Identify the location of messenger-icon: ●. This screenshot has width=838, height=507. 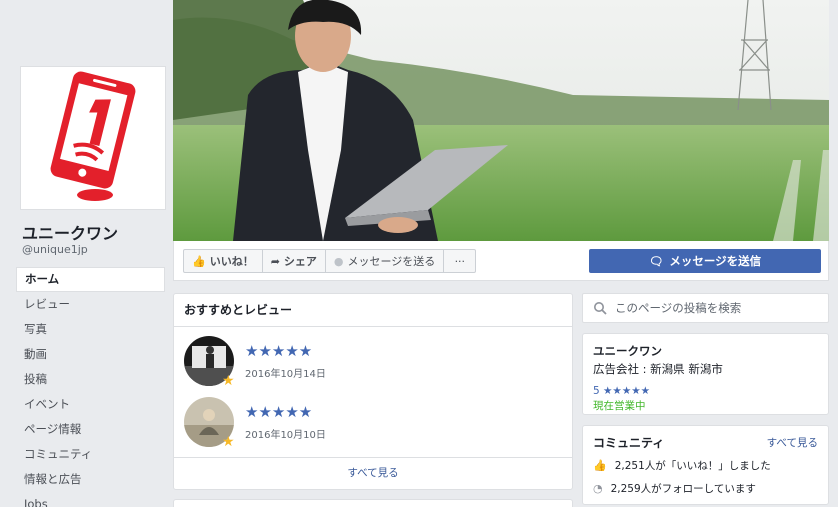
(338, 261).